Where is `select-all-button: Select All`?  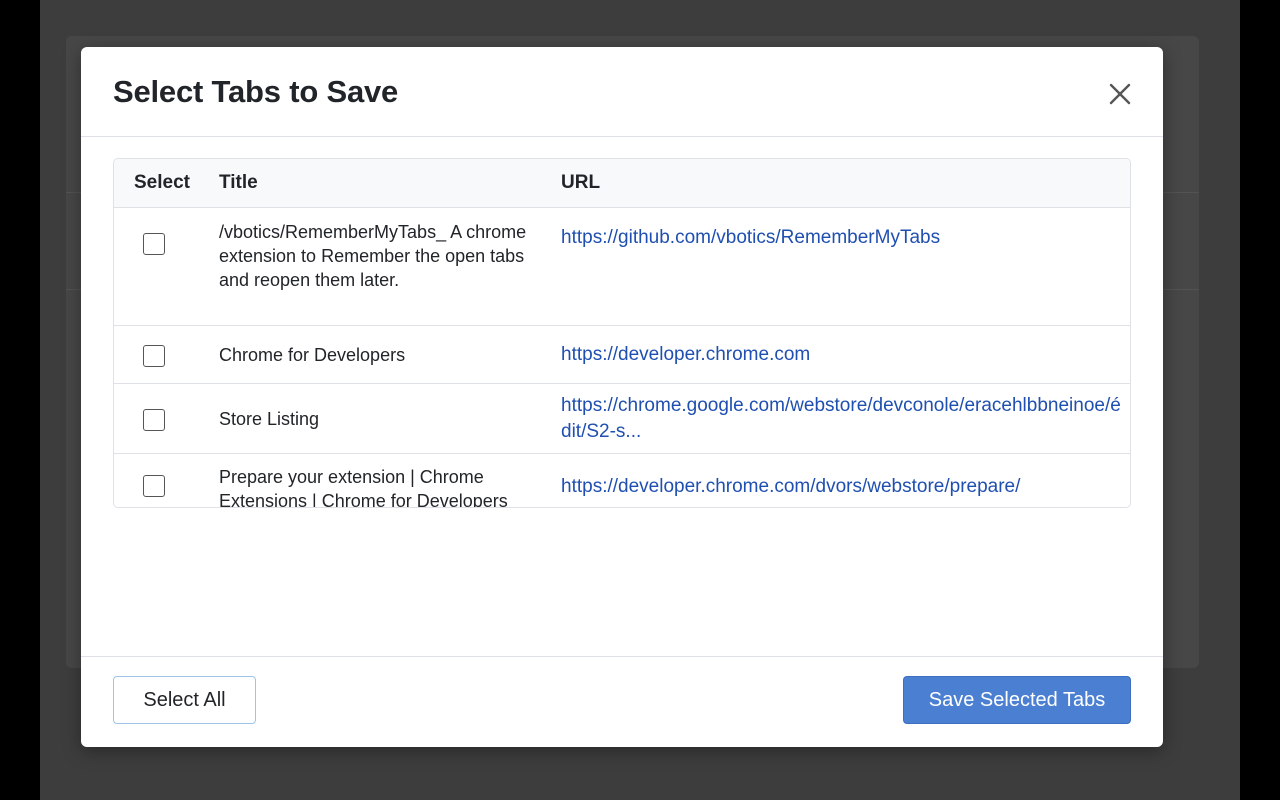
select-all-button: Select All is located at coordinates (184, 700).